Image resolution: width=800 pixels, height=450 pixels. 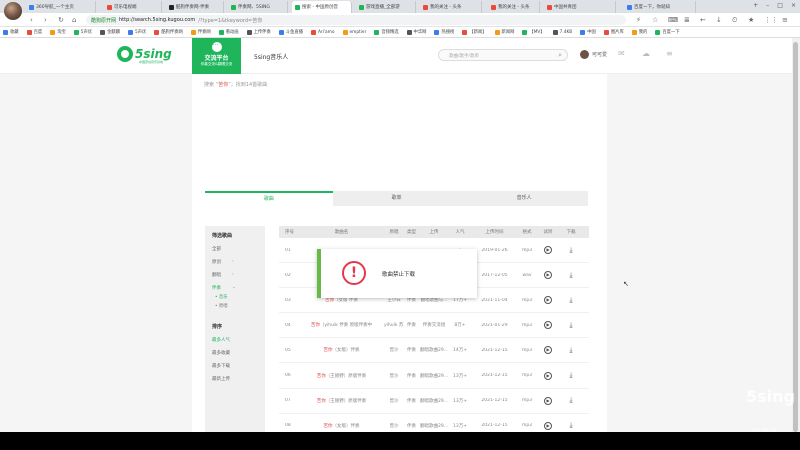 What do you see at coordinates (785, 20) in the screenshot?
I see `menu-icon: ≡` at bounding box center [785, 20].